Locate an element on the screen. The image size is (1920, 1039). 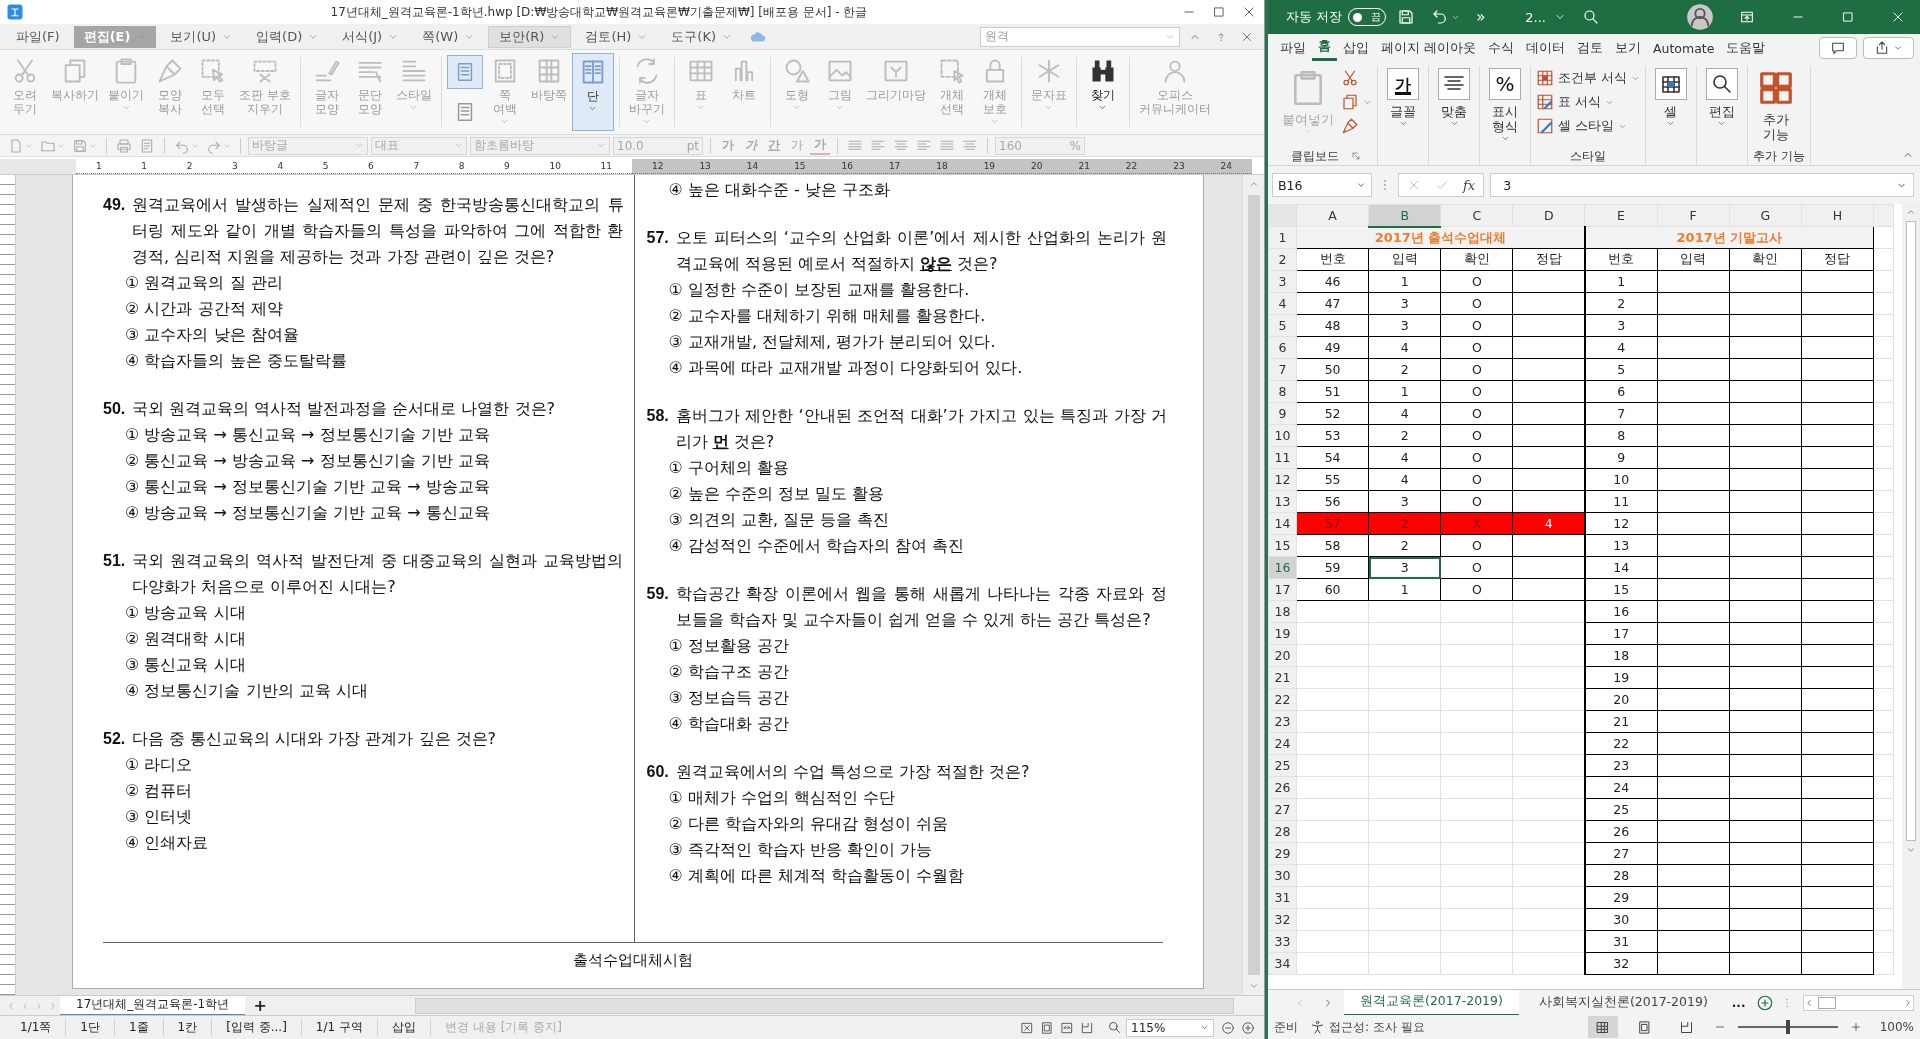
formula-field: 3 is located at coordinates (1702, 185).